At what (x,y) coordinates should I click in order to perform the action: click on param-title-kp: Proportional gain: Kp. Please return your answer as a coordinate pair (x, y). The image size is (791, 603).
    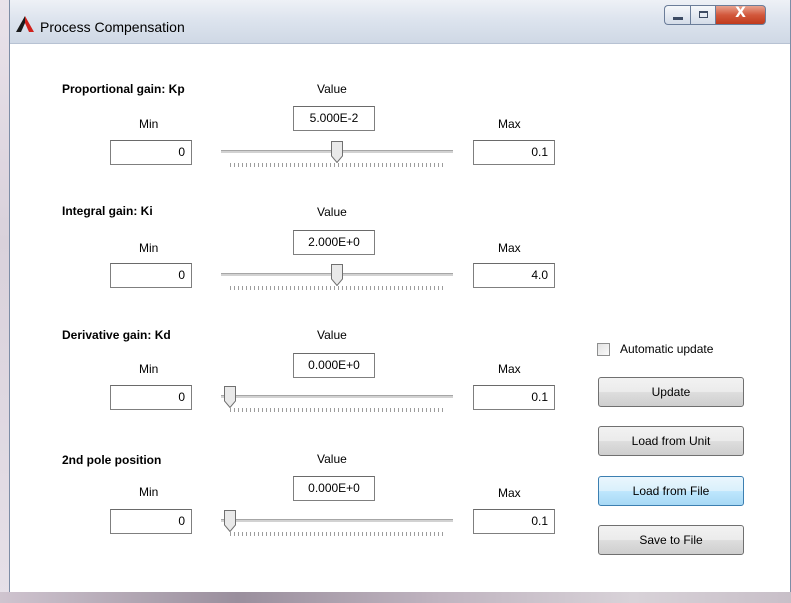
    Looking at the image, I should click on (123, 89).